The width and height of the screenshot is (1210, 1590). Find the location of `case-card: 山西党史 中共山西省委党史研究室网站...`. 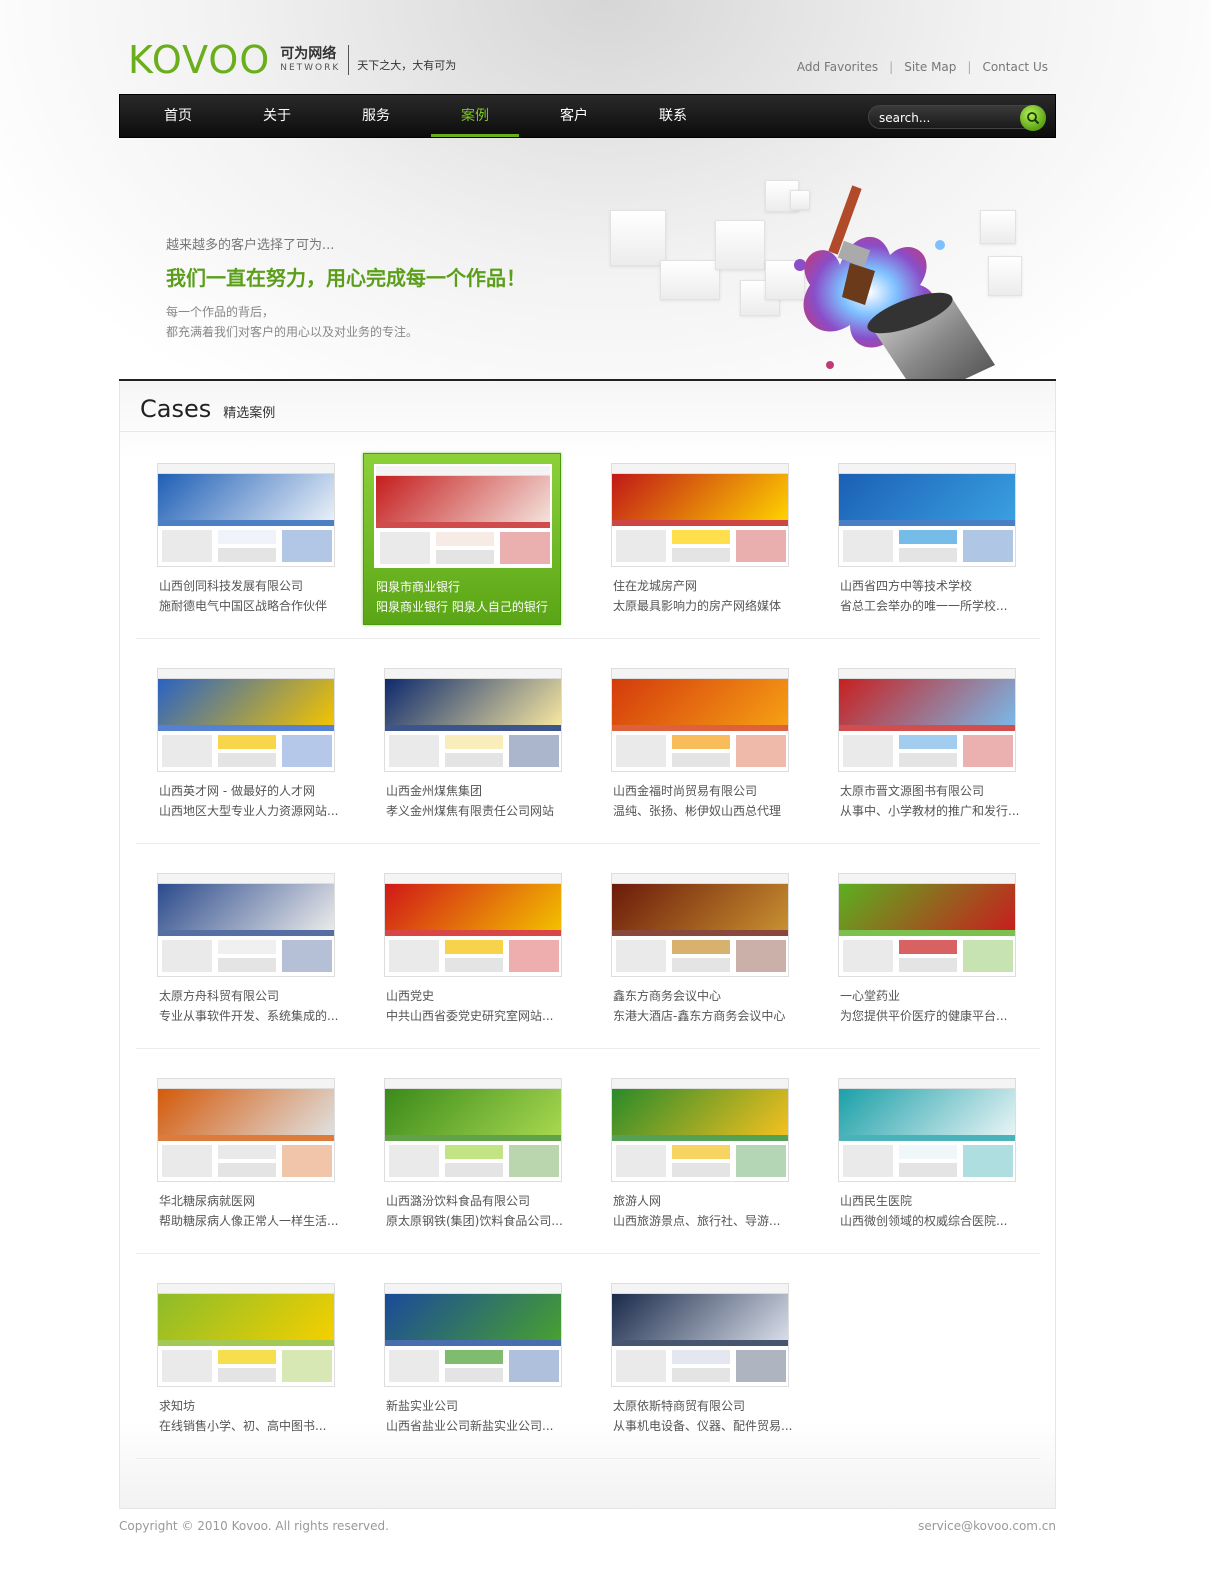

case-card: 山西党史 中共山西省委党史研究室网站... is located at coordinates (462, 949).